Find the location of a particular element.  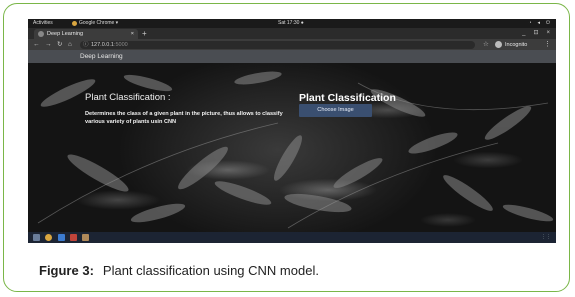

power-icon: ⏻ is located at coordinates (548, 23).